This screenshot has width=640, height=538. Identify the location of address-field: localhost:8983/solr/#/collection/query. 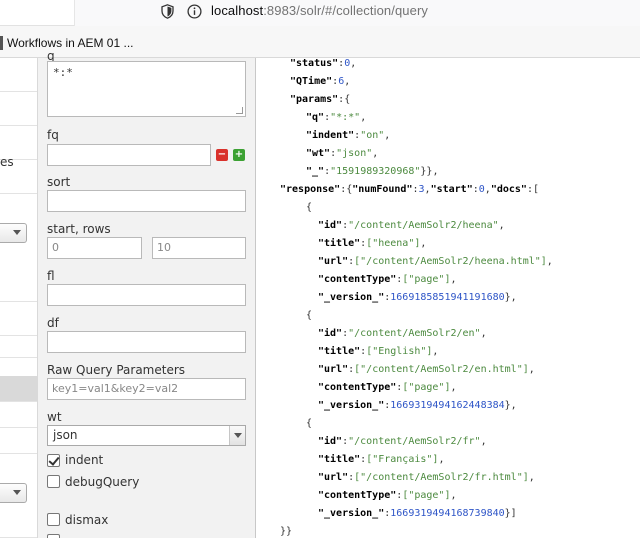
(357, 13).